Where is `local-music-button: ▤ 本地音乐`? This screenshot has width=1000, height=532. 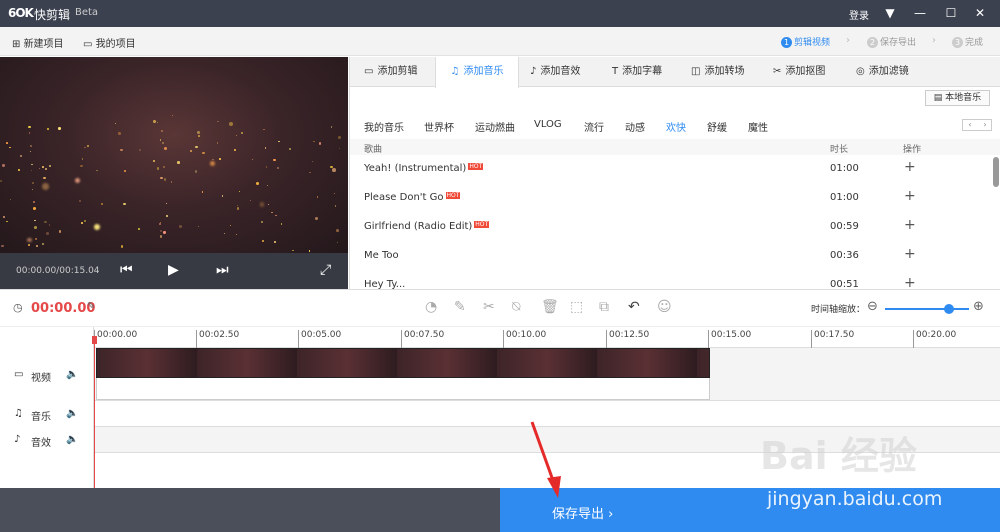
local-music-button: ▤ 本地音乐 is located at coordinates (957, 98).